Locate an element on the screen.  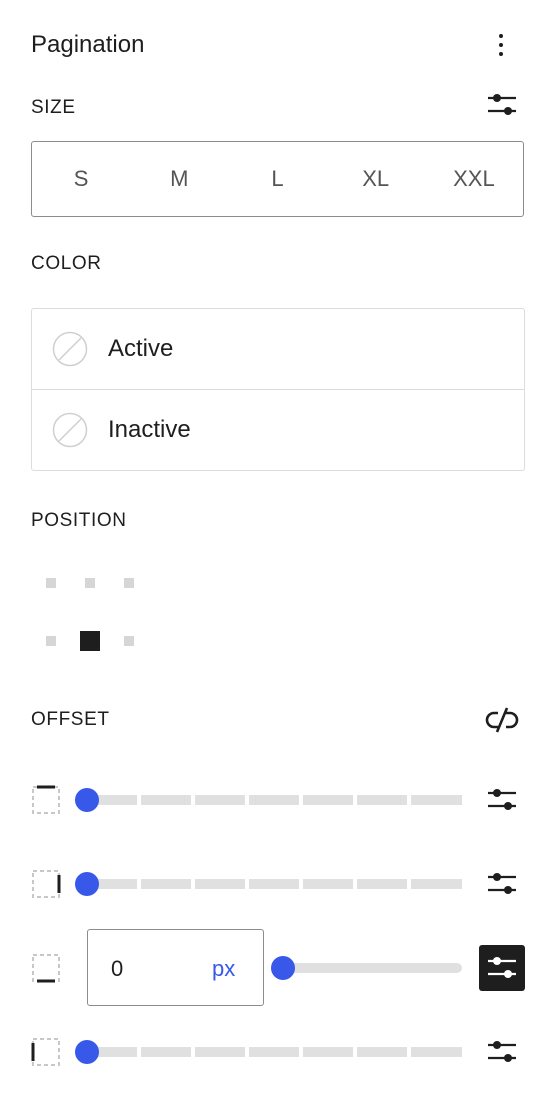
offset-right-settings-button is located at coordinates (502, 884).